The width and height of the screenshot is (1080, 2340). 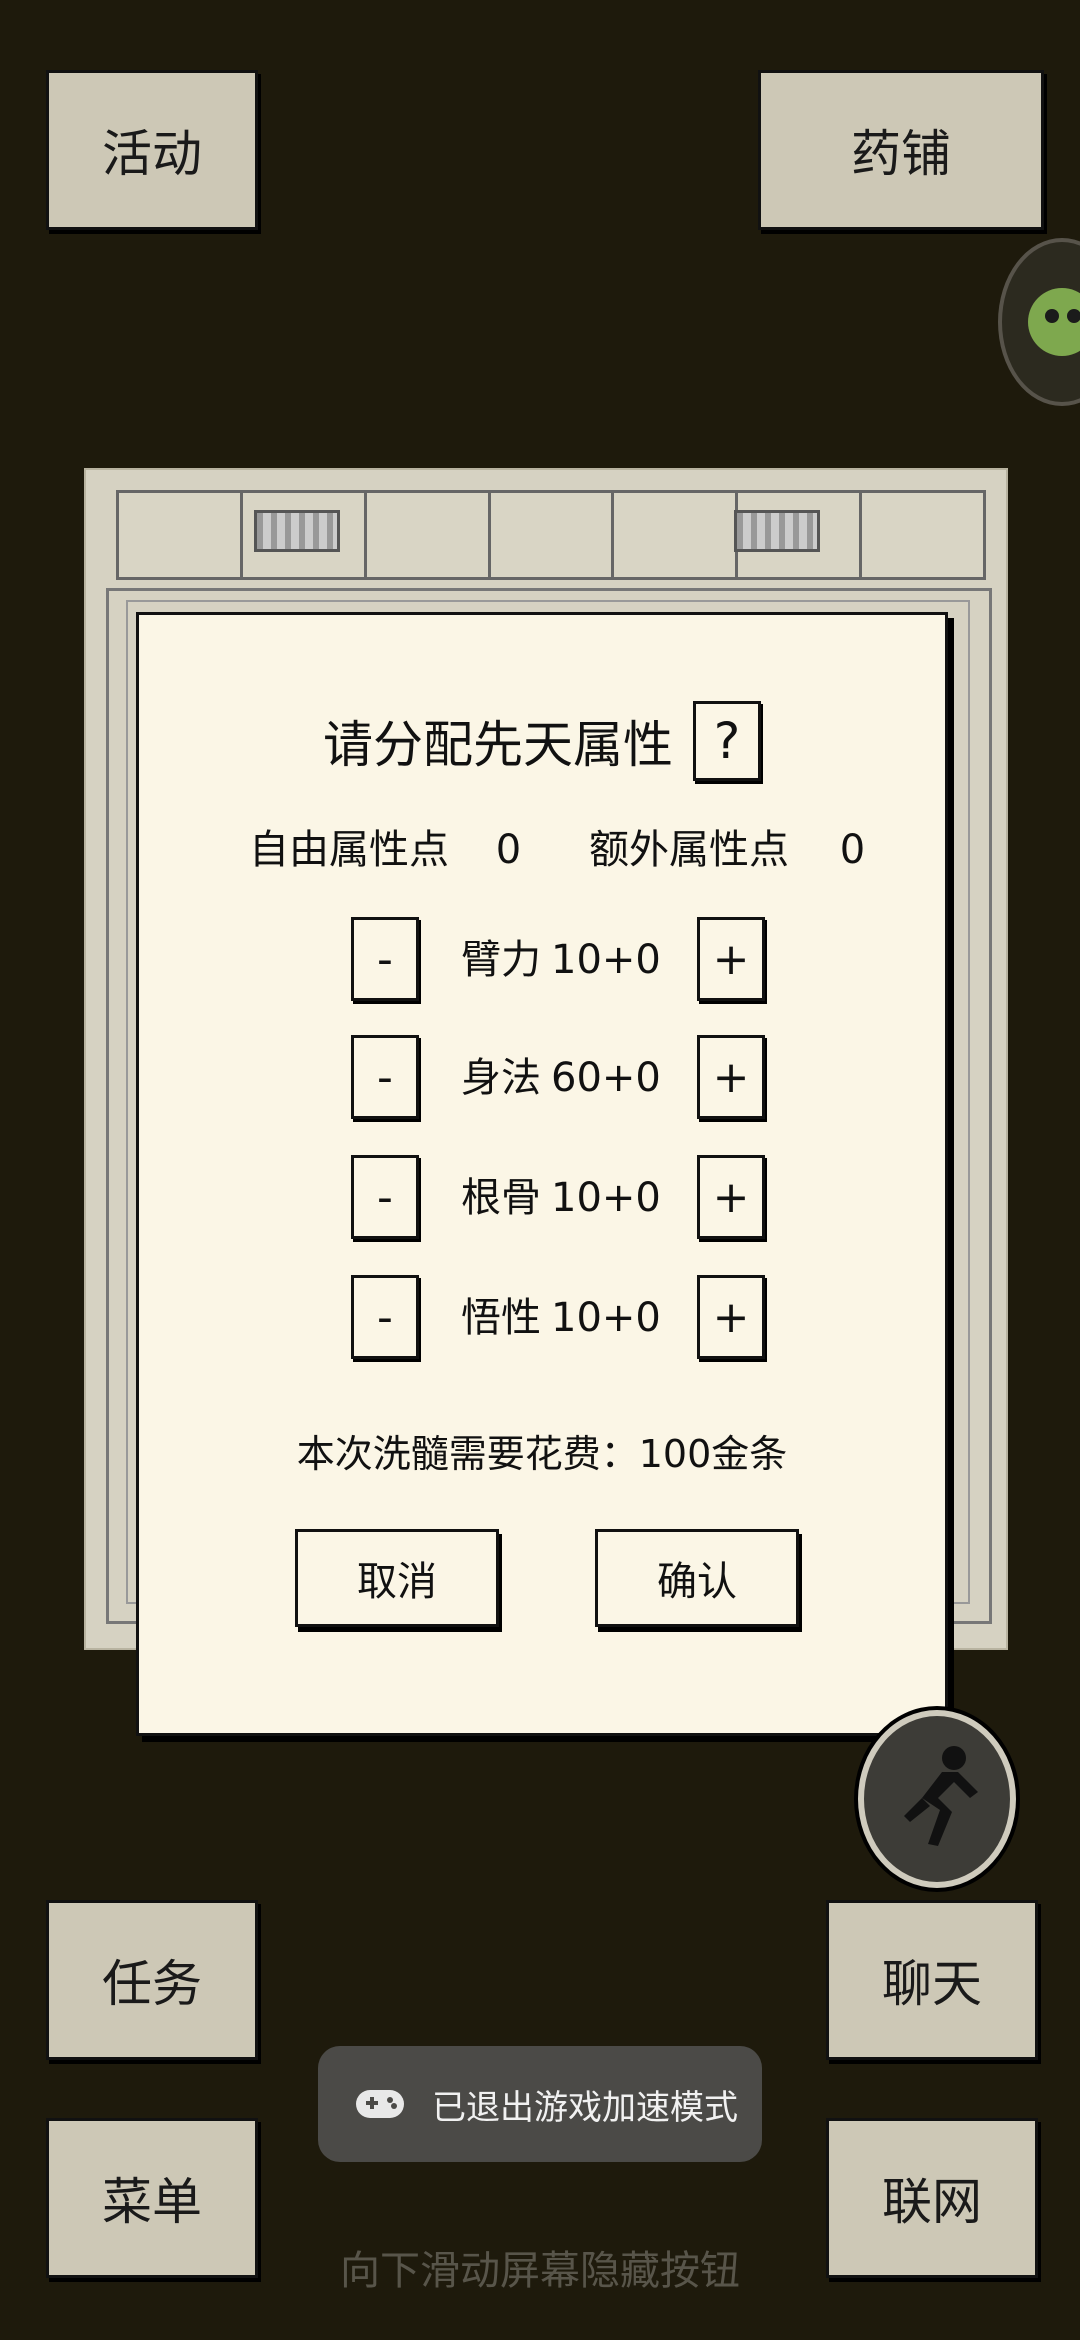 What do you see at coordinates (731, 1317) in the screenshot?
I see `comprehension-plus-button: +` at bounding box center [731, 1317].